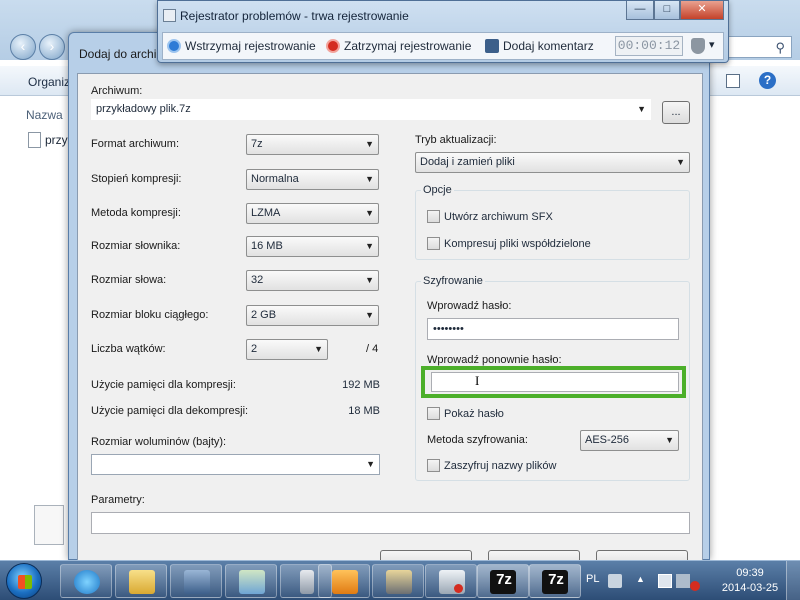  What do you see at coordinates (275, 179) in the screenshot?
I see `level-value: Normalna` at bounding box center [275, 179].